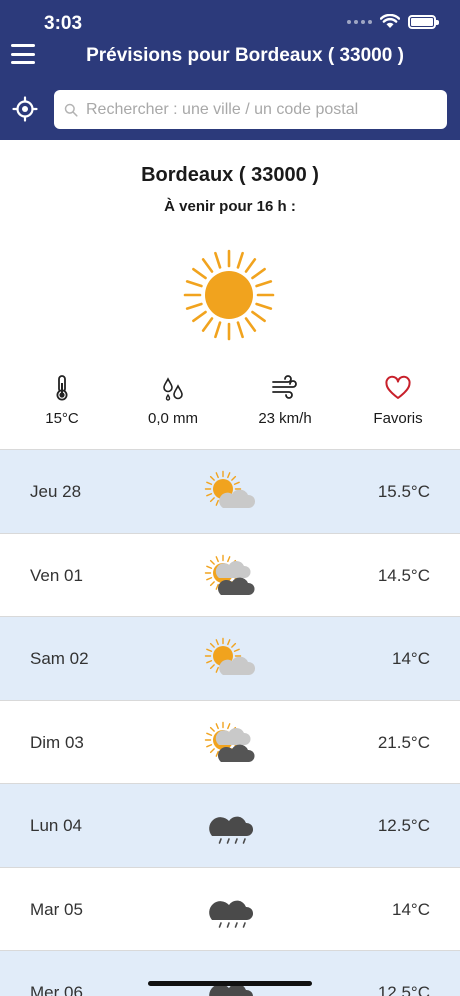 The width and height of the screenshot is (460, 996). Describe the element at coordinates (56, 491) in the screenshot. I see `day-name: Jeu 28` at that location.